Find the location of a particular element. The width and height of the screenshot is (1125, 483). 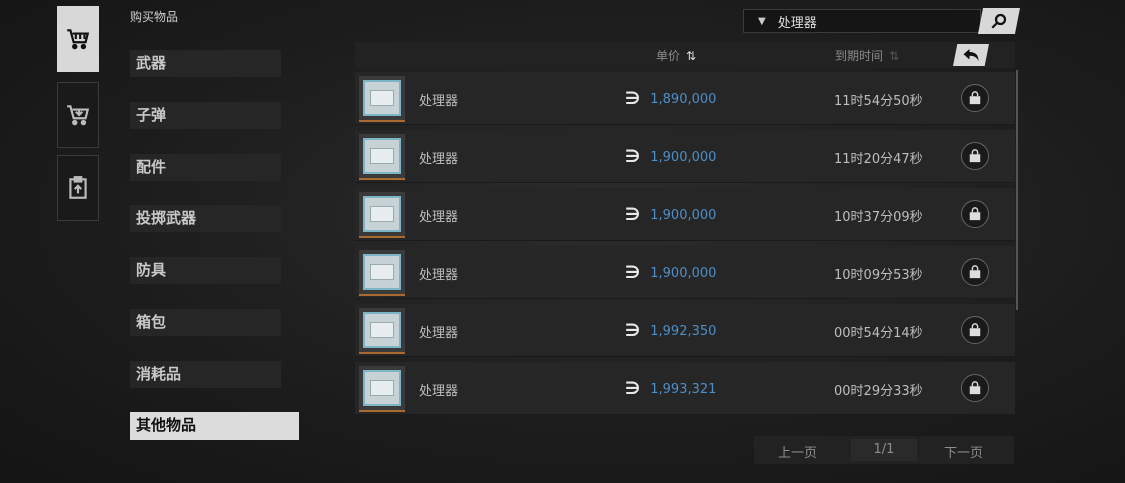

col-expire-header: 到期时间 ⇅ is located at coordinates (867, 55).